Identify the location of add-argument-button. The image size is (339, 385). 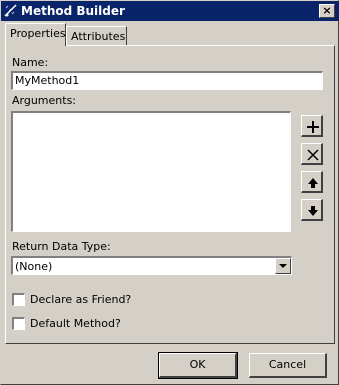
(312, 126).